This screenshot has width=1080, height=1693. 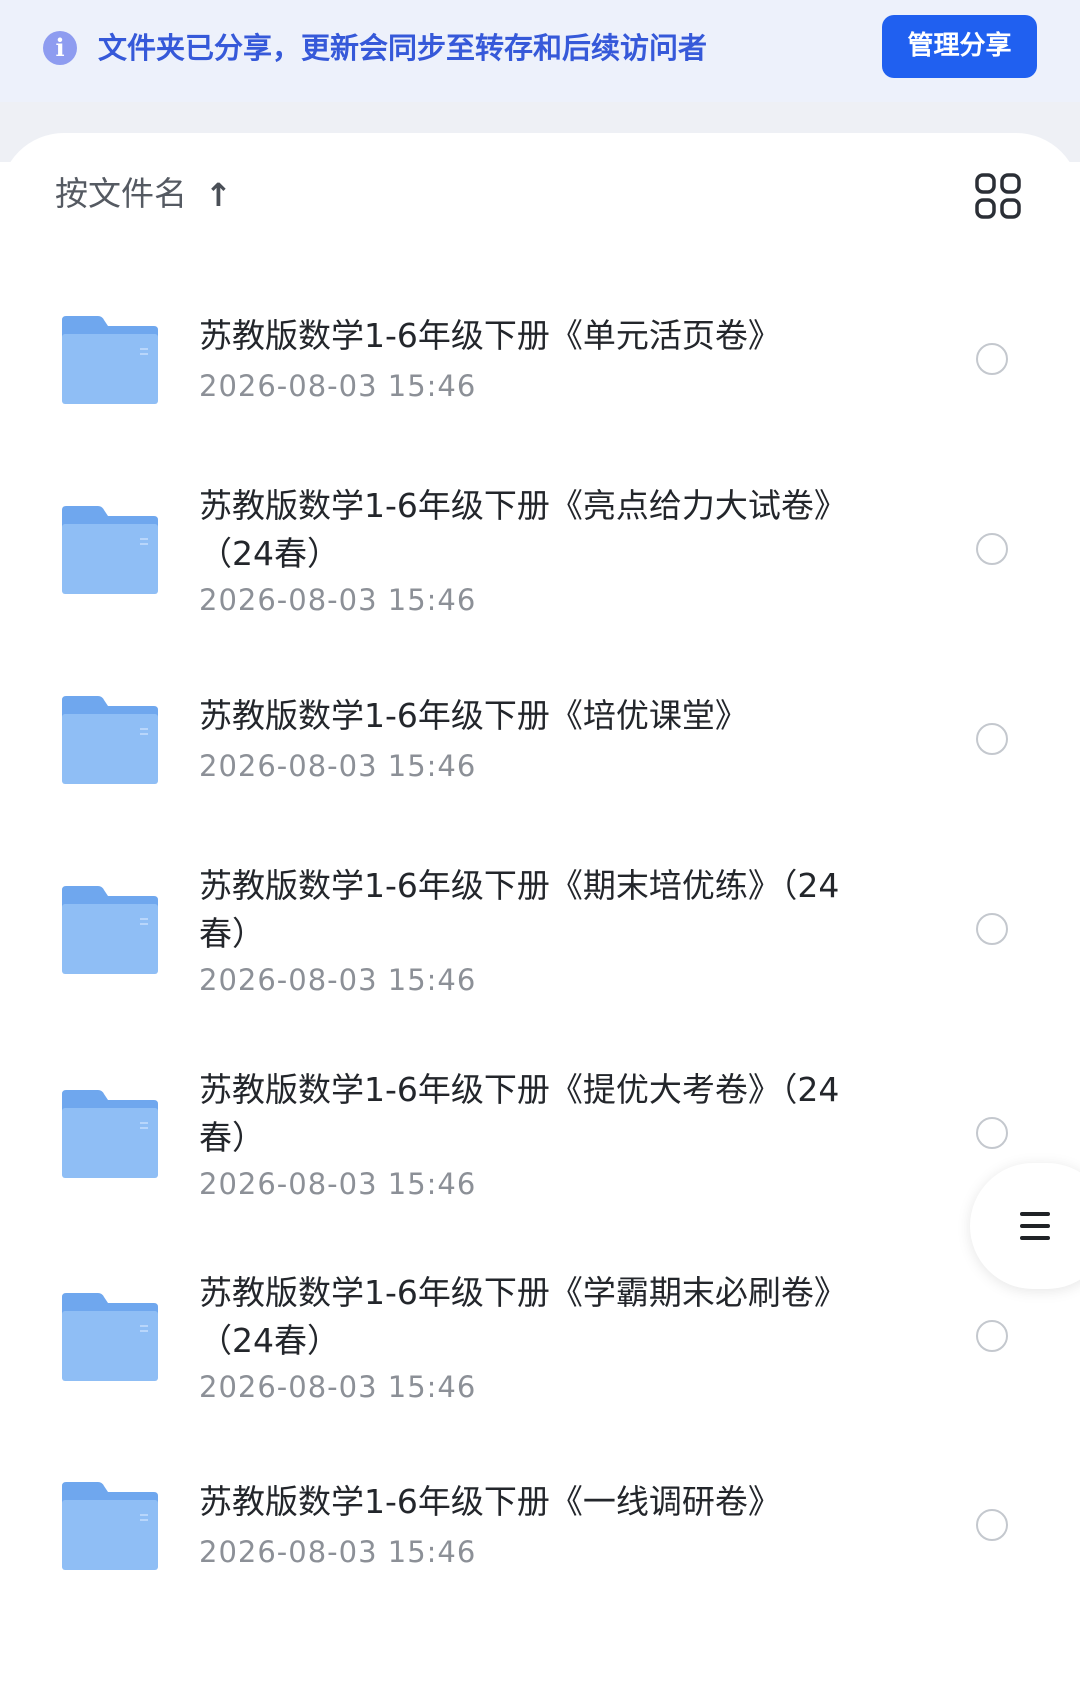 I want to click on file-name: 苏教版数学1-6年级下册《单元活页卷》, so click(x=490, y=335).